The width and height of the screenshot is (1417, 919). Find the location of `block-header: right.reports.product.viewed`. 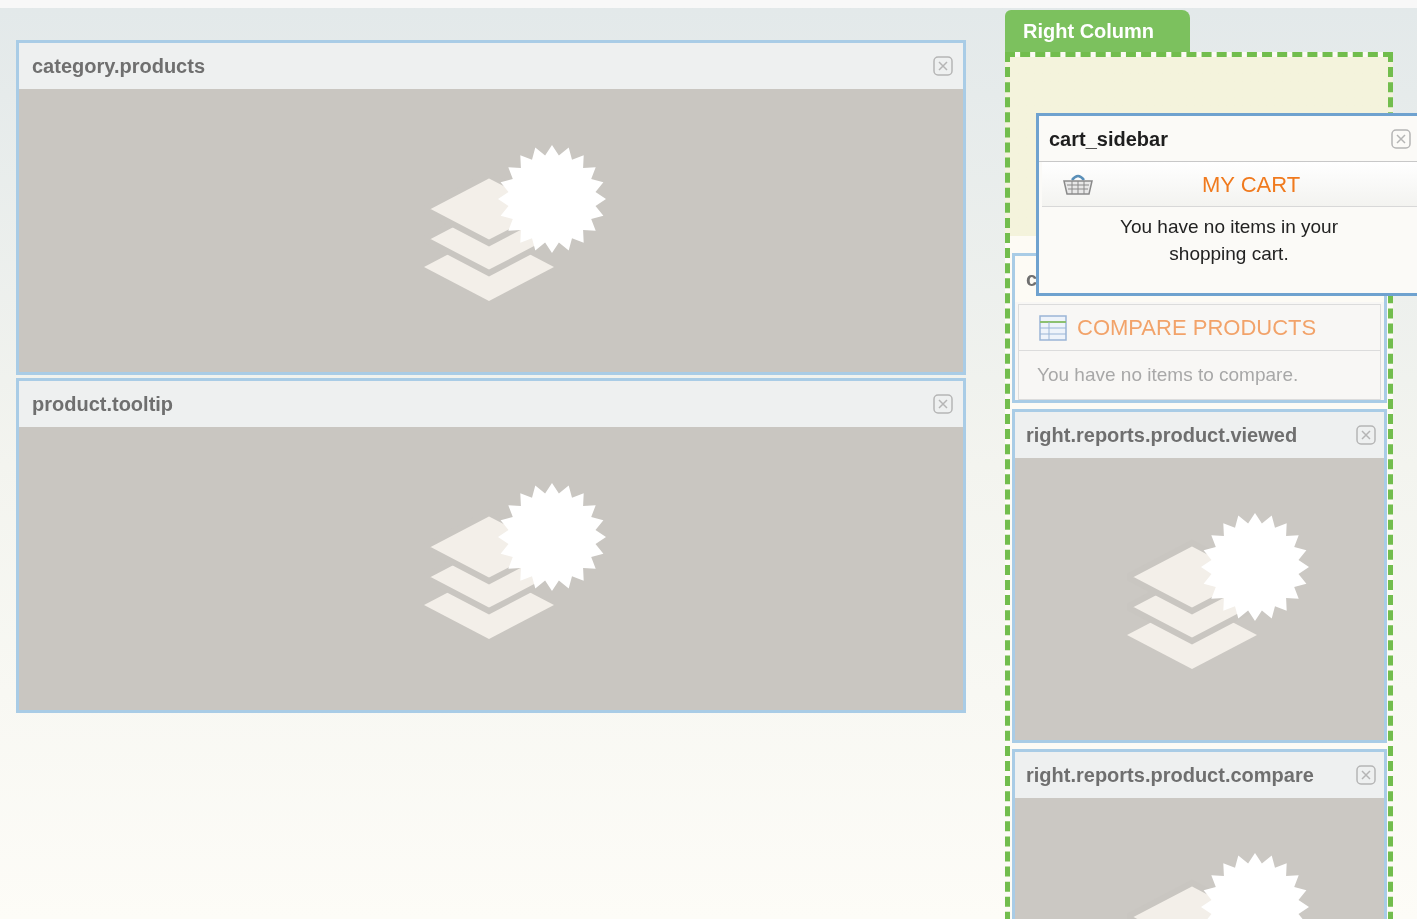

block-header: right.reports.product.viewed is located at coordinates (1199, 435).